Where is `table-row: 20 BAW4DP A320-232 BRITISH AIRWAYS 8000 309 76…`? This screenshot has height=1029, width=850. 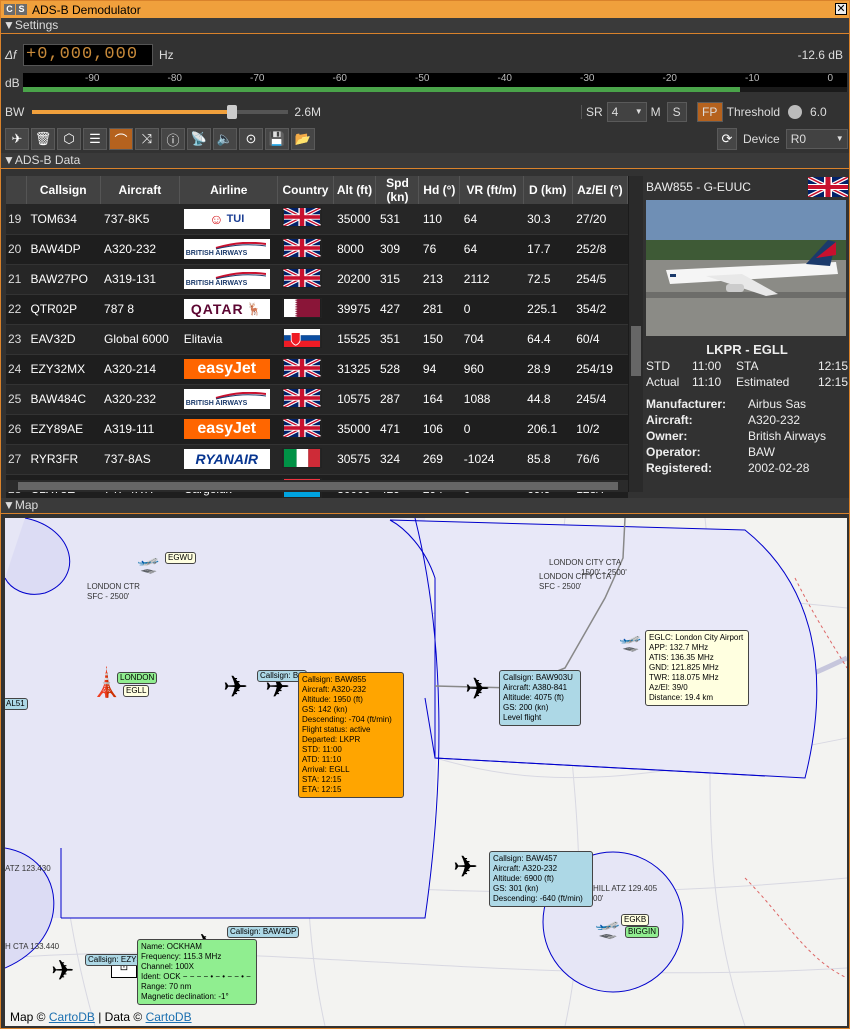 table-row: 20 BAW4DP A320-232 BRITISH AIRWAYS 8000 309 76… is located at coordinates (317, 249).